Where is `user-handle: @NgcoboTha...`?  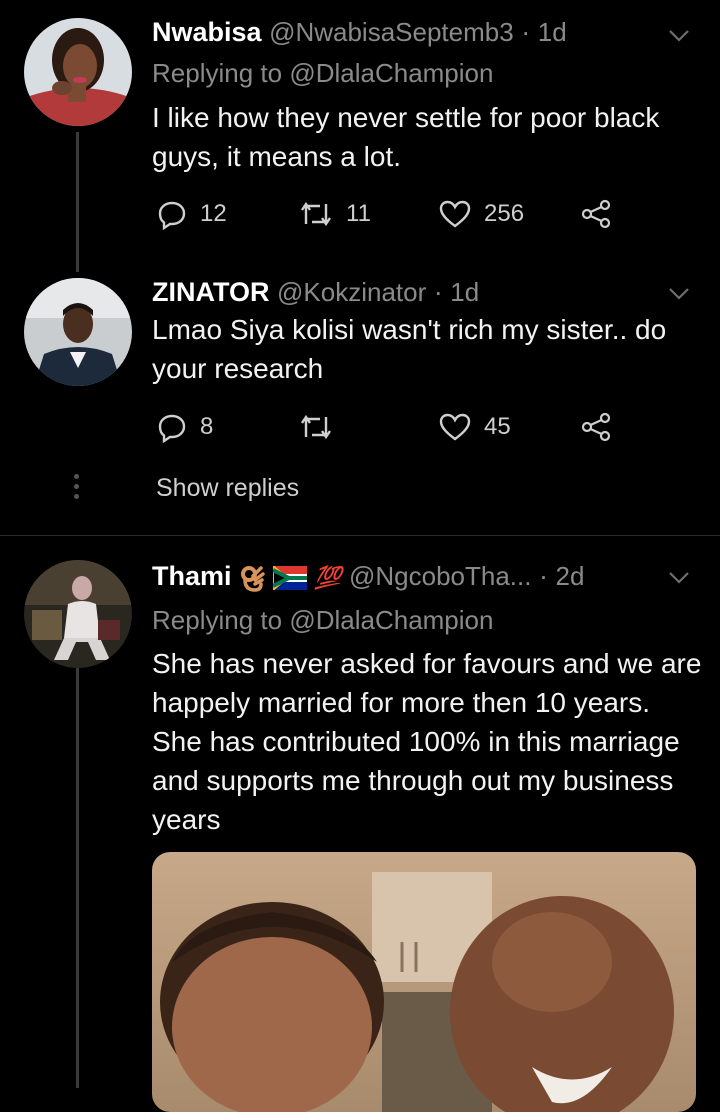
user-handle: @NgcoboTha... is located at coordinates (440, 576).